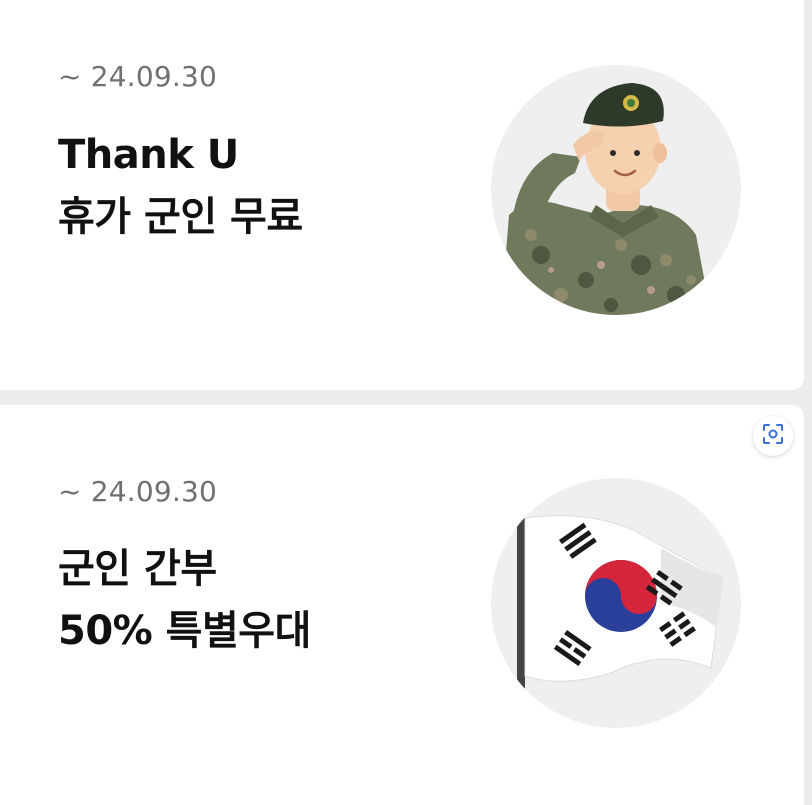  What do you see at coordinates (184, 631) in the screenshot?
I see `promotion-title-line2: 50% 특별우대` at bounding box center [184, 631].